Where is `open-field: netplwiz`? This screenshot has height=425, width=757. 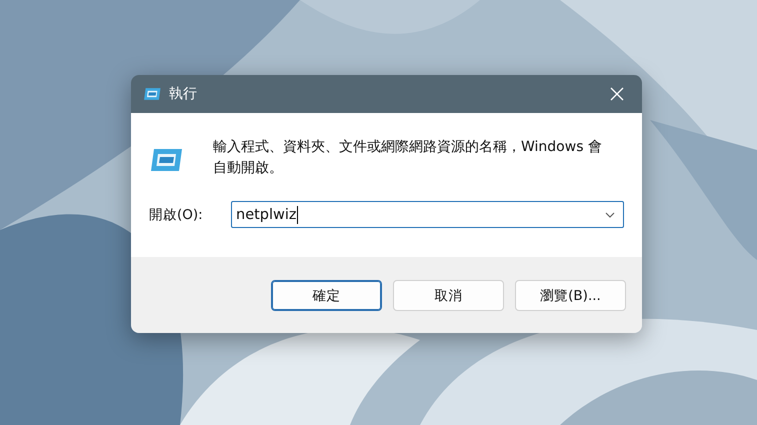 open-field: netplwiz is located at coordinates (427, 214).